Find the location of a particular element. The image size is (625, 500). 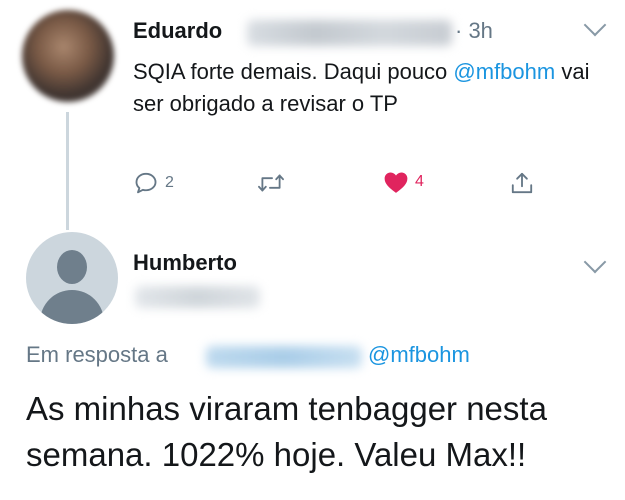

heart-icon is located at coordinates (396, 182).